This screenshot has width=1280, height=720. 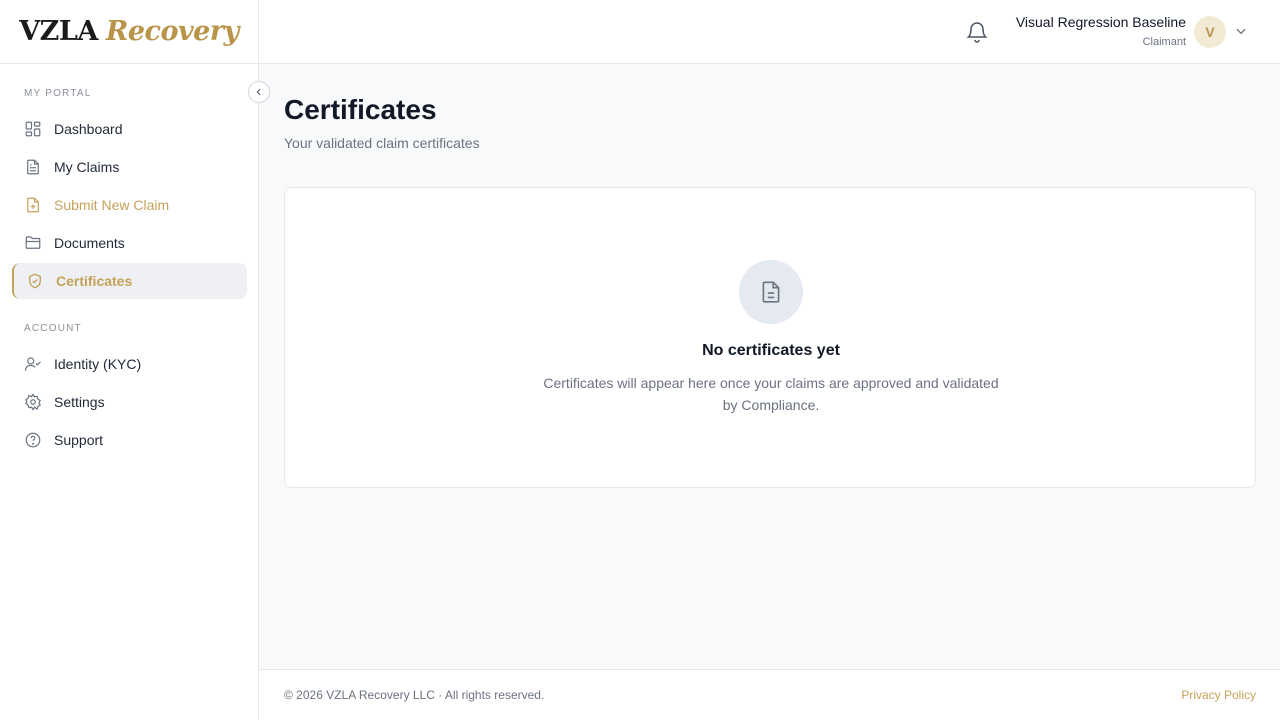 What do you see at coordinates (35, 281) in the screenshot?
I see `shield-check-icon` at bounding box center [35, 281].